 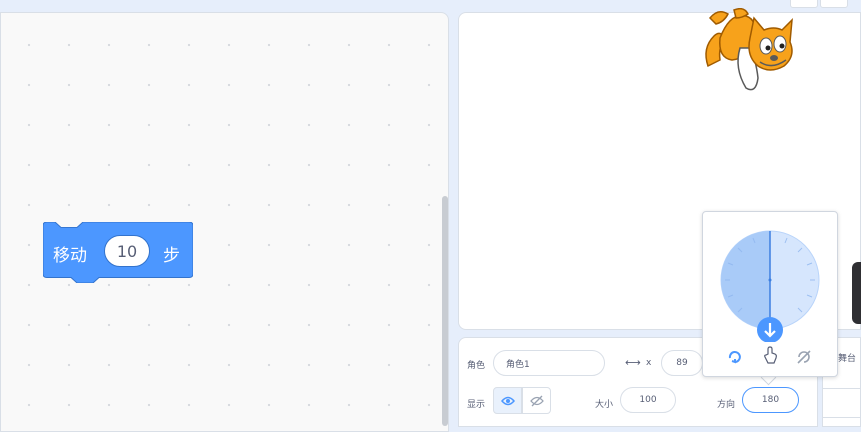 I want to click on size-label: 大小, so click(x=604, y=405).